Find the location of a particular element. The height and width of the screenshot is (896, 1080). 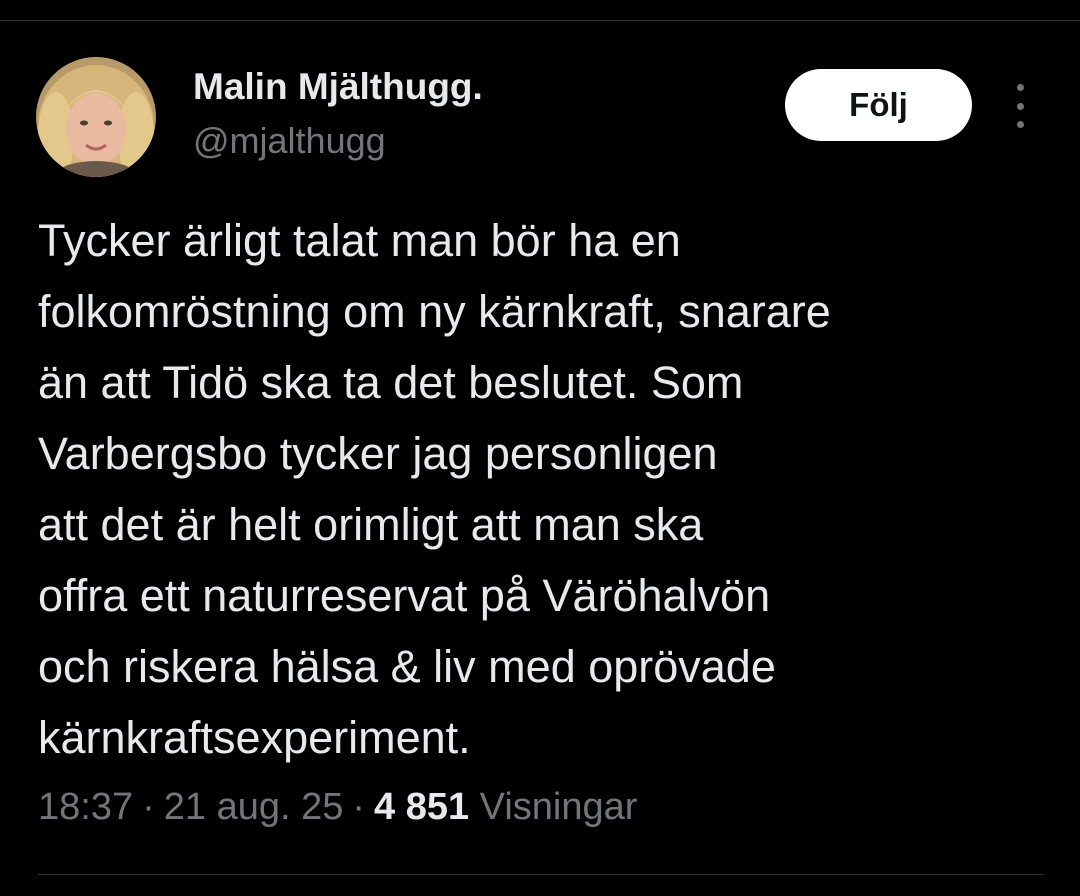

follow-button: Följ is located at coordinates (878, 105).